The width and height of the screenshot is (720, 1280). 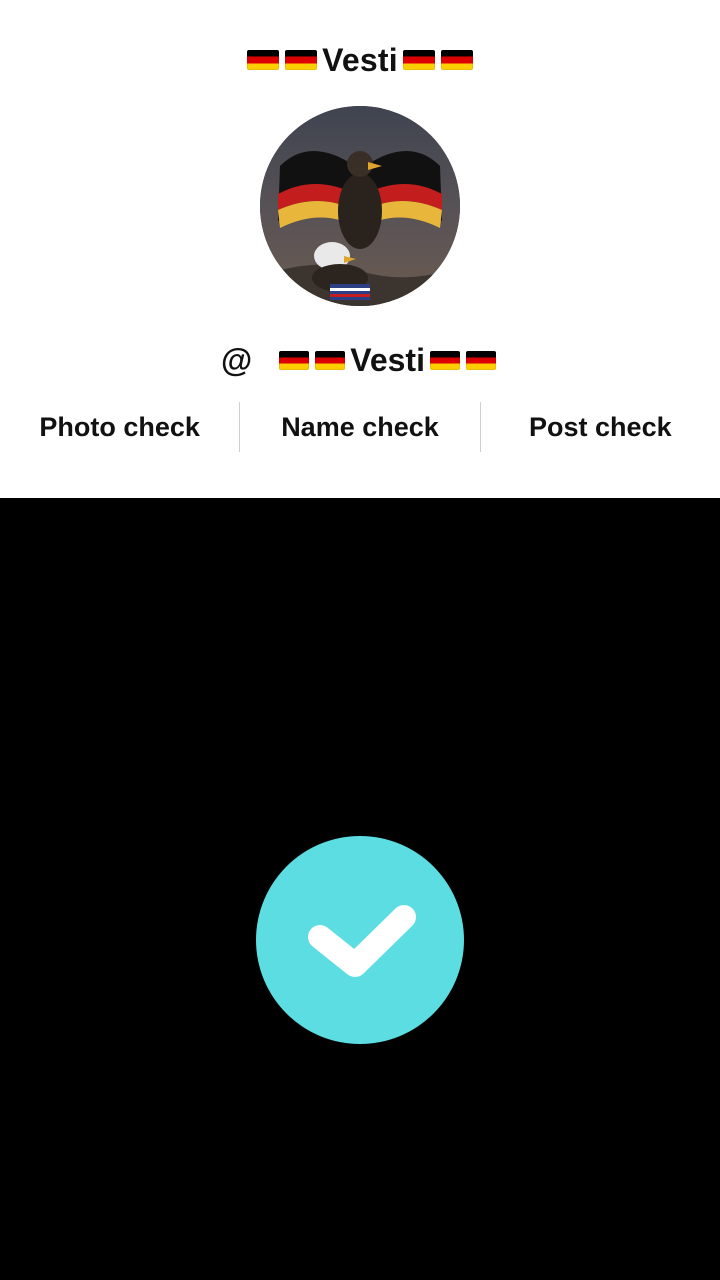 I want to click on handle-prefix: @, so click(x=237, y=359).